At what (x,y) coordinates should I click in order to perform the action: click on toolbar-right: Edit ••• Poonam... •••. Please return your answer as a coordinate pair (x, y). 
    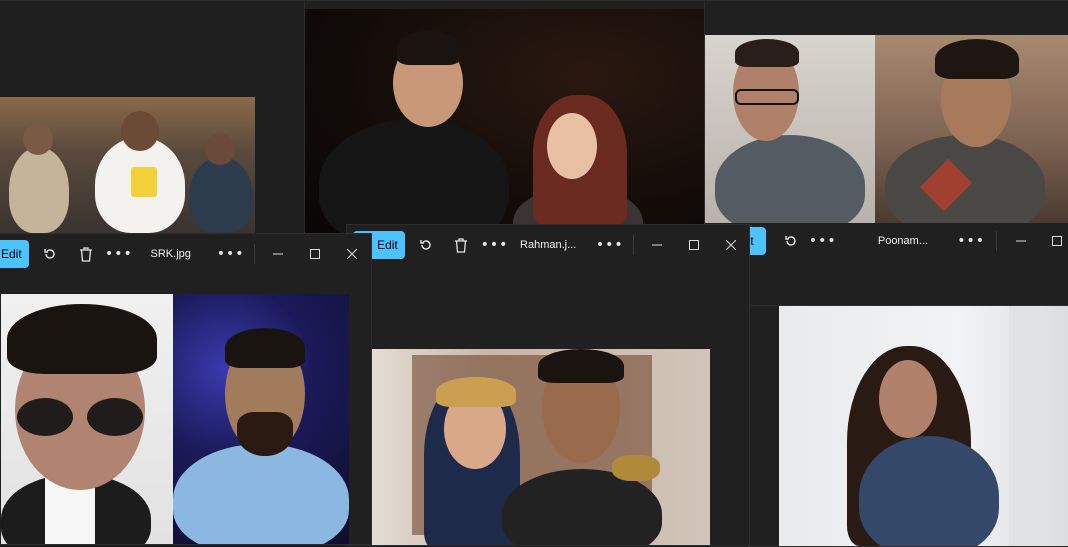
    Looking at the image, I should click on (886, 241).